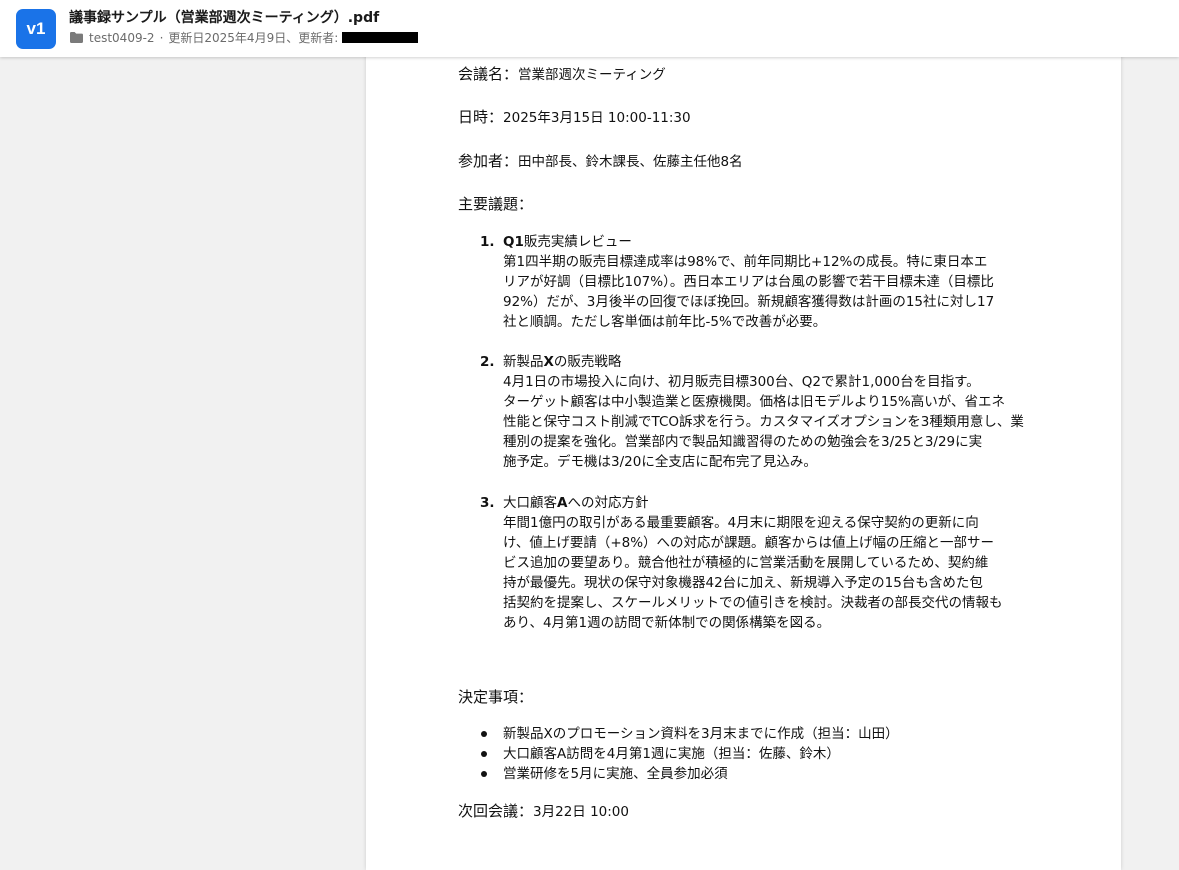 The image size is (1179, 870). I want to click on meeting-name-value: 営業部週次ミーティング, so click(592, 75).